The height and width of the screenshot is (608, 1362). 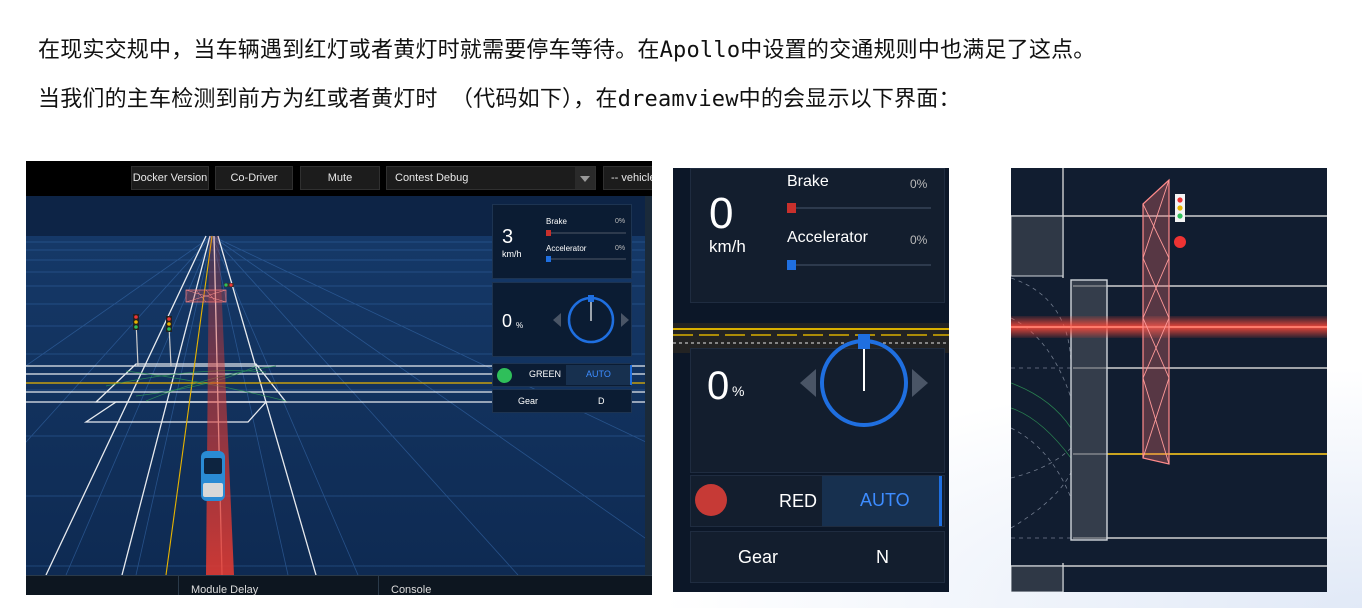 I want to click on speed-brake-card: 0 km/h Brake 0% Accelerator 0%, so click(x=817, y=235).